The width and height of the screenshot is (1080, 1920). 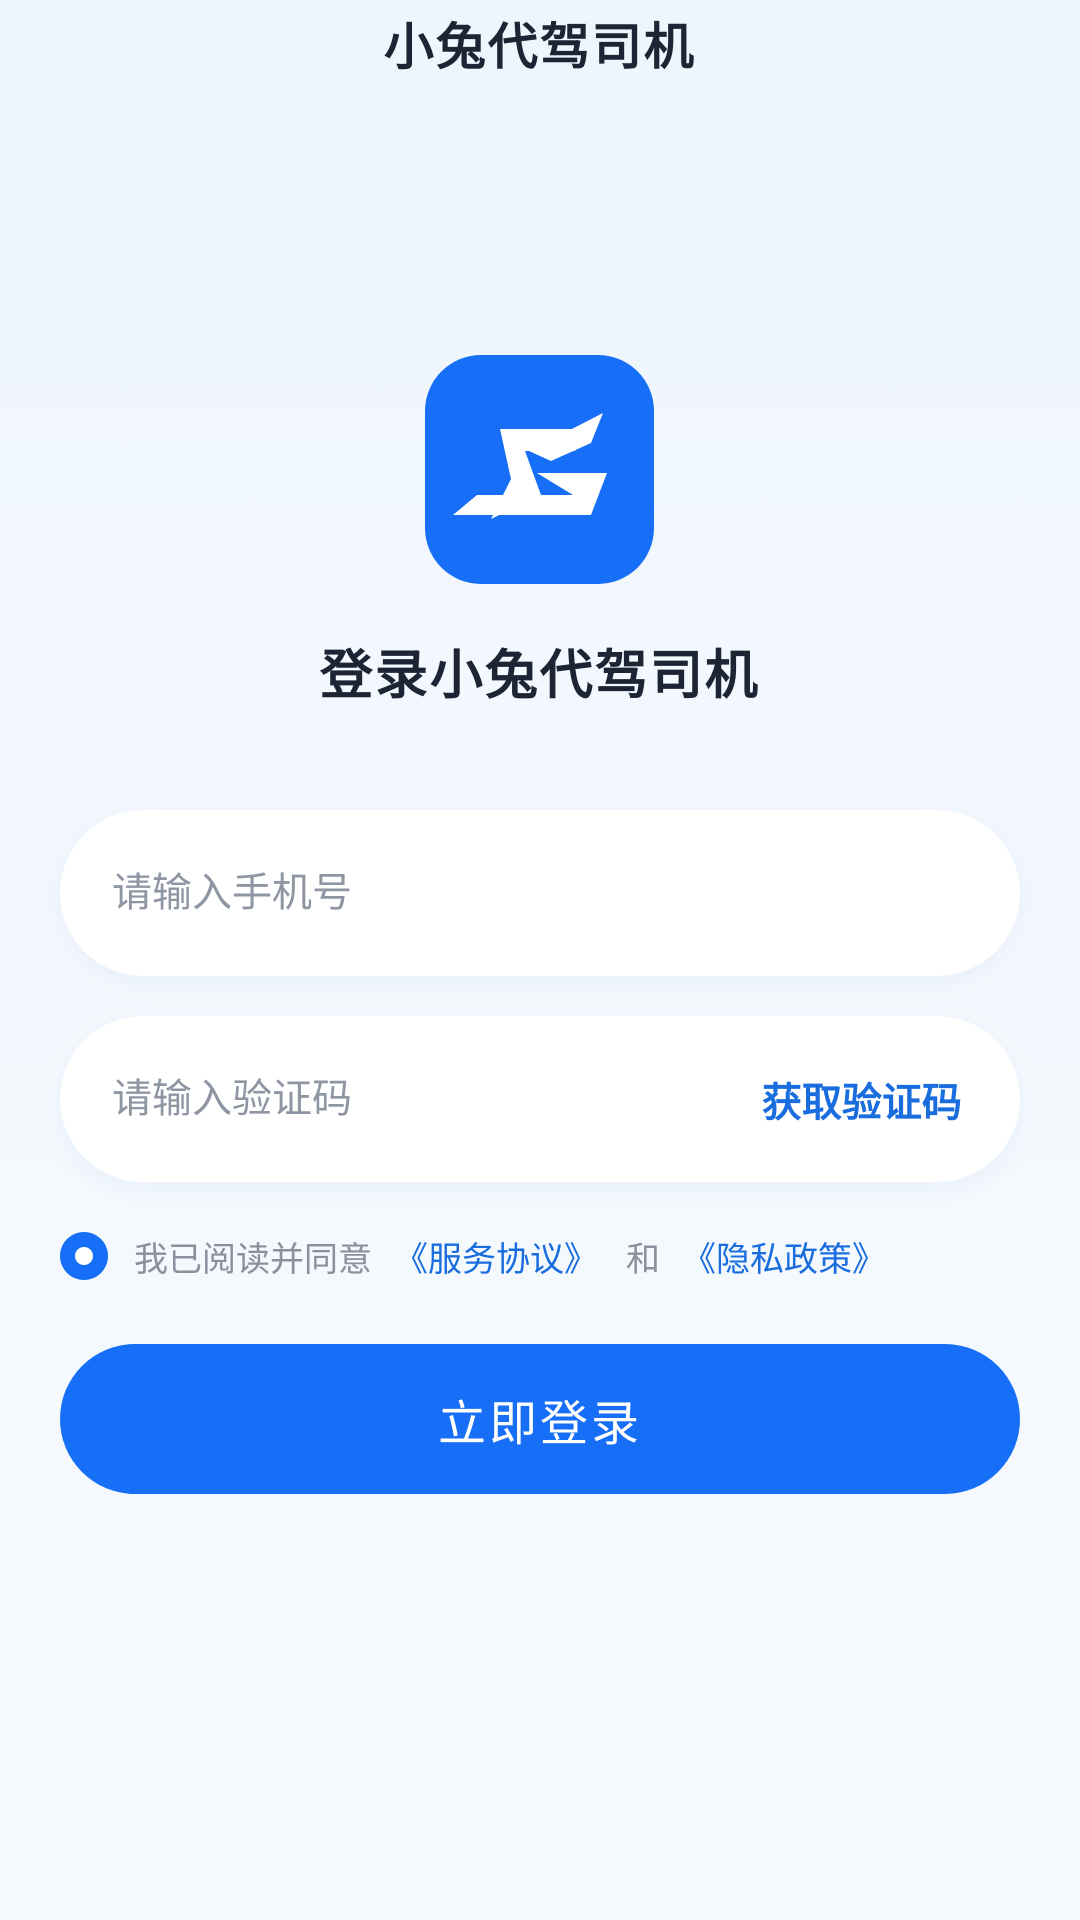 I want to click on agreement-conjunction: 和, so click(x=643, y=1259).